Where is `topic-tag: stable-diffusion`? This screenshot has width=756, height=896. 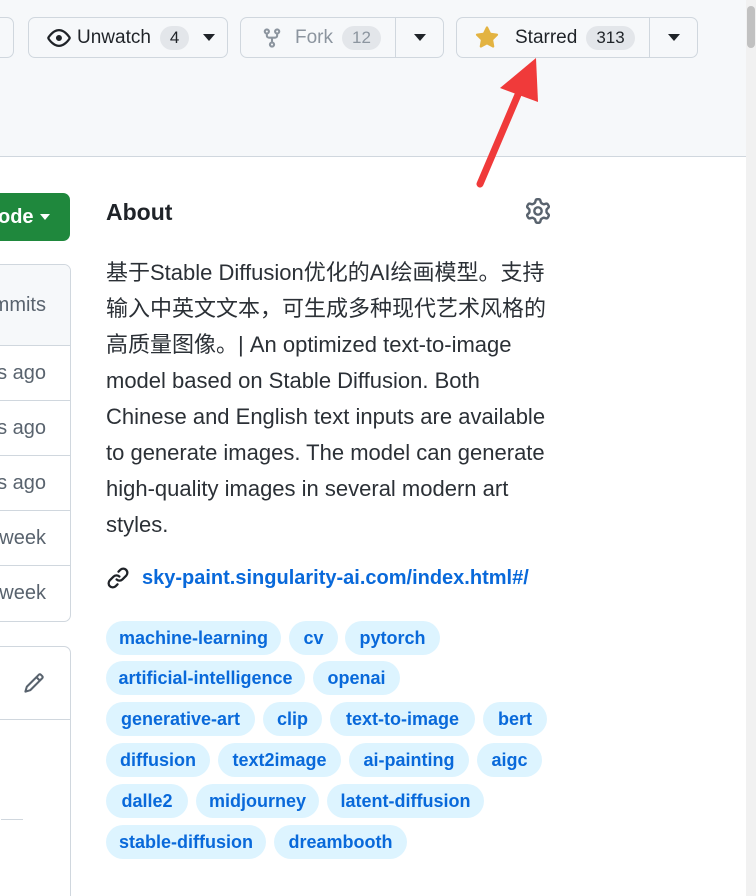
topic-tag: stable-diffusion is located at coordinates (186, 842).